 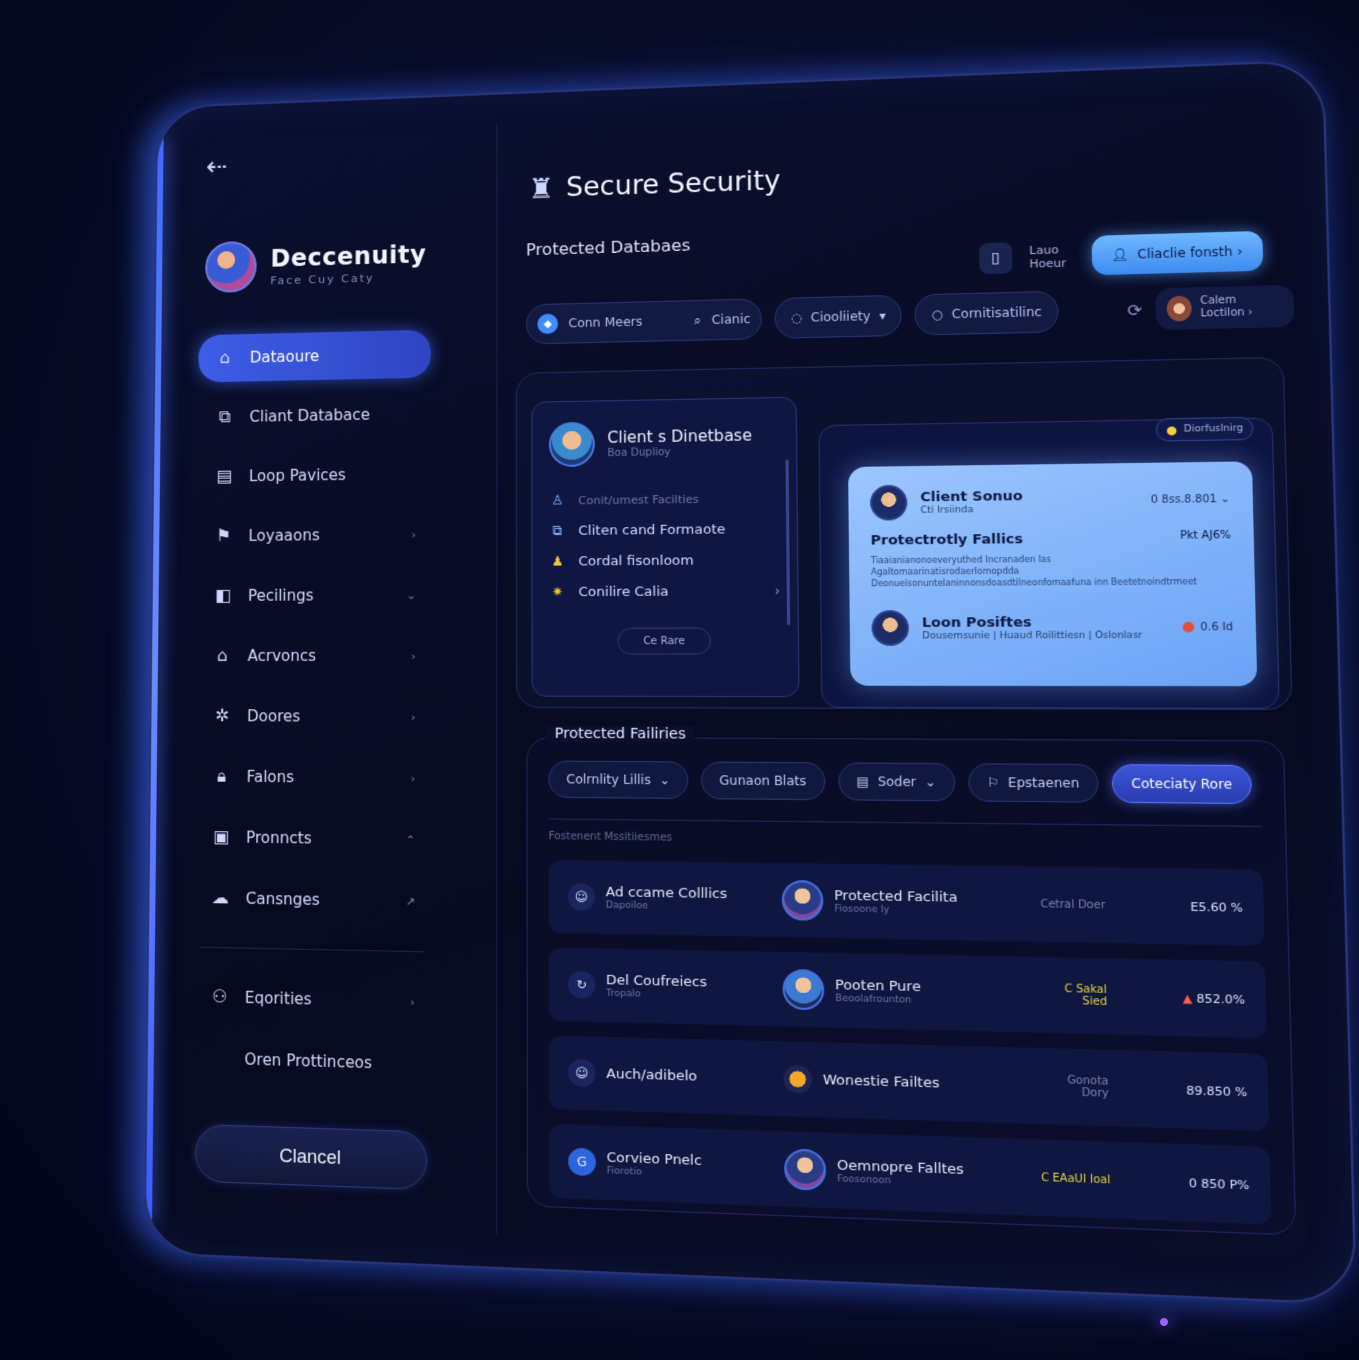 What do you see at coordinates (882, 316) in the screenshot?
I see `chevron-down-icon: ▾` at bounding box center [882, 316].